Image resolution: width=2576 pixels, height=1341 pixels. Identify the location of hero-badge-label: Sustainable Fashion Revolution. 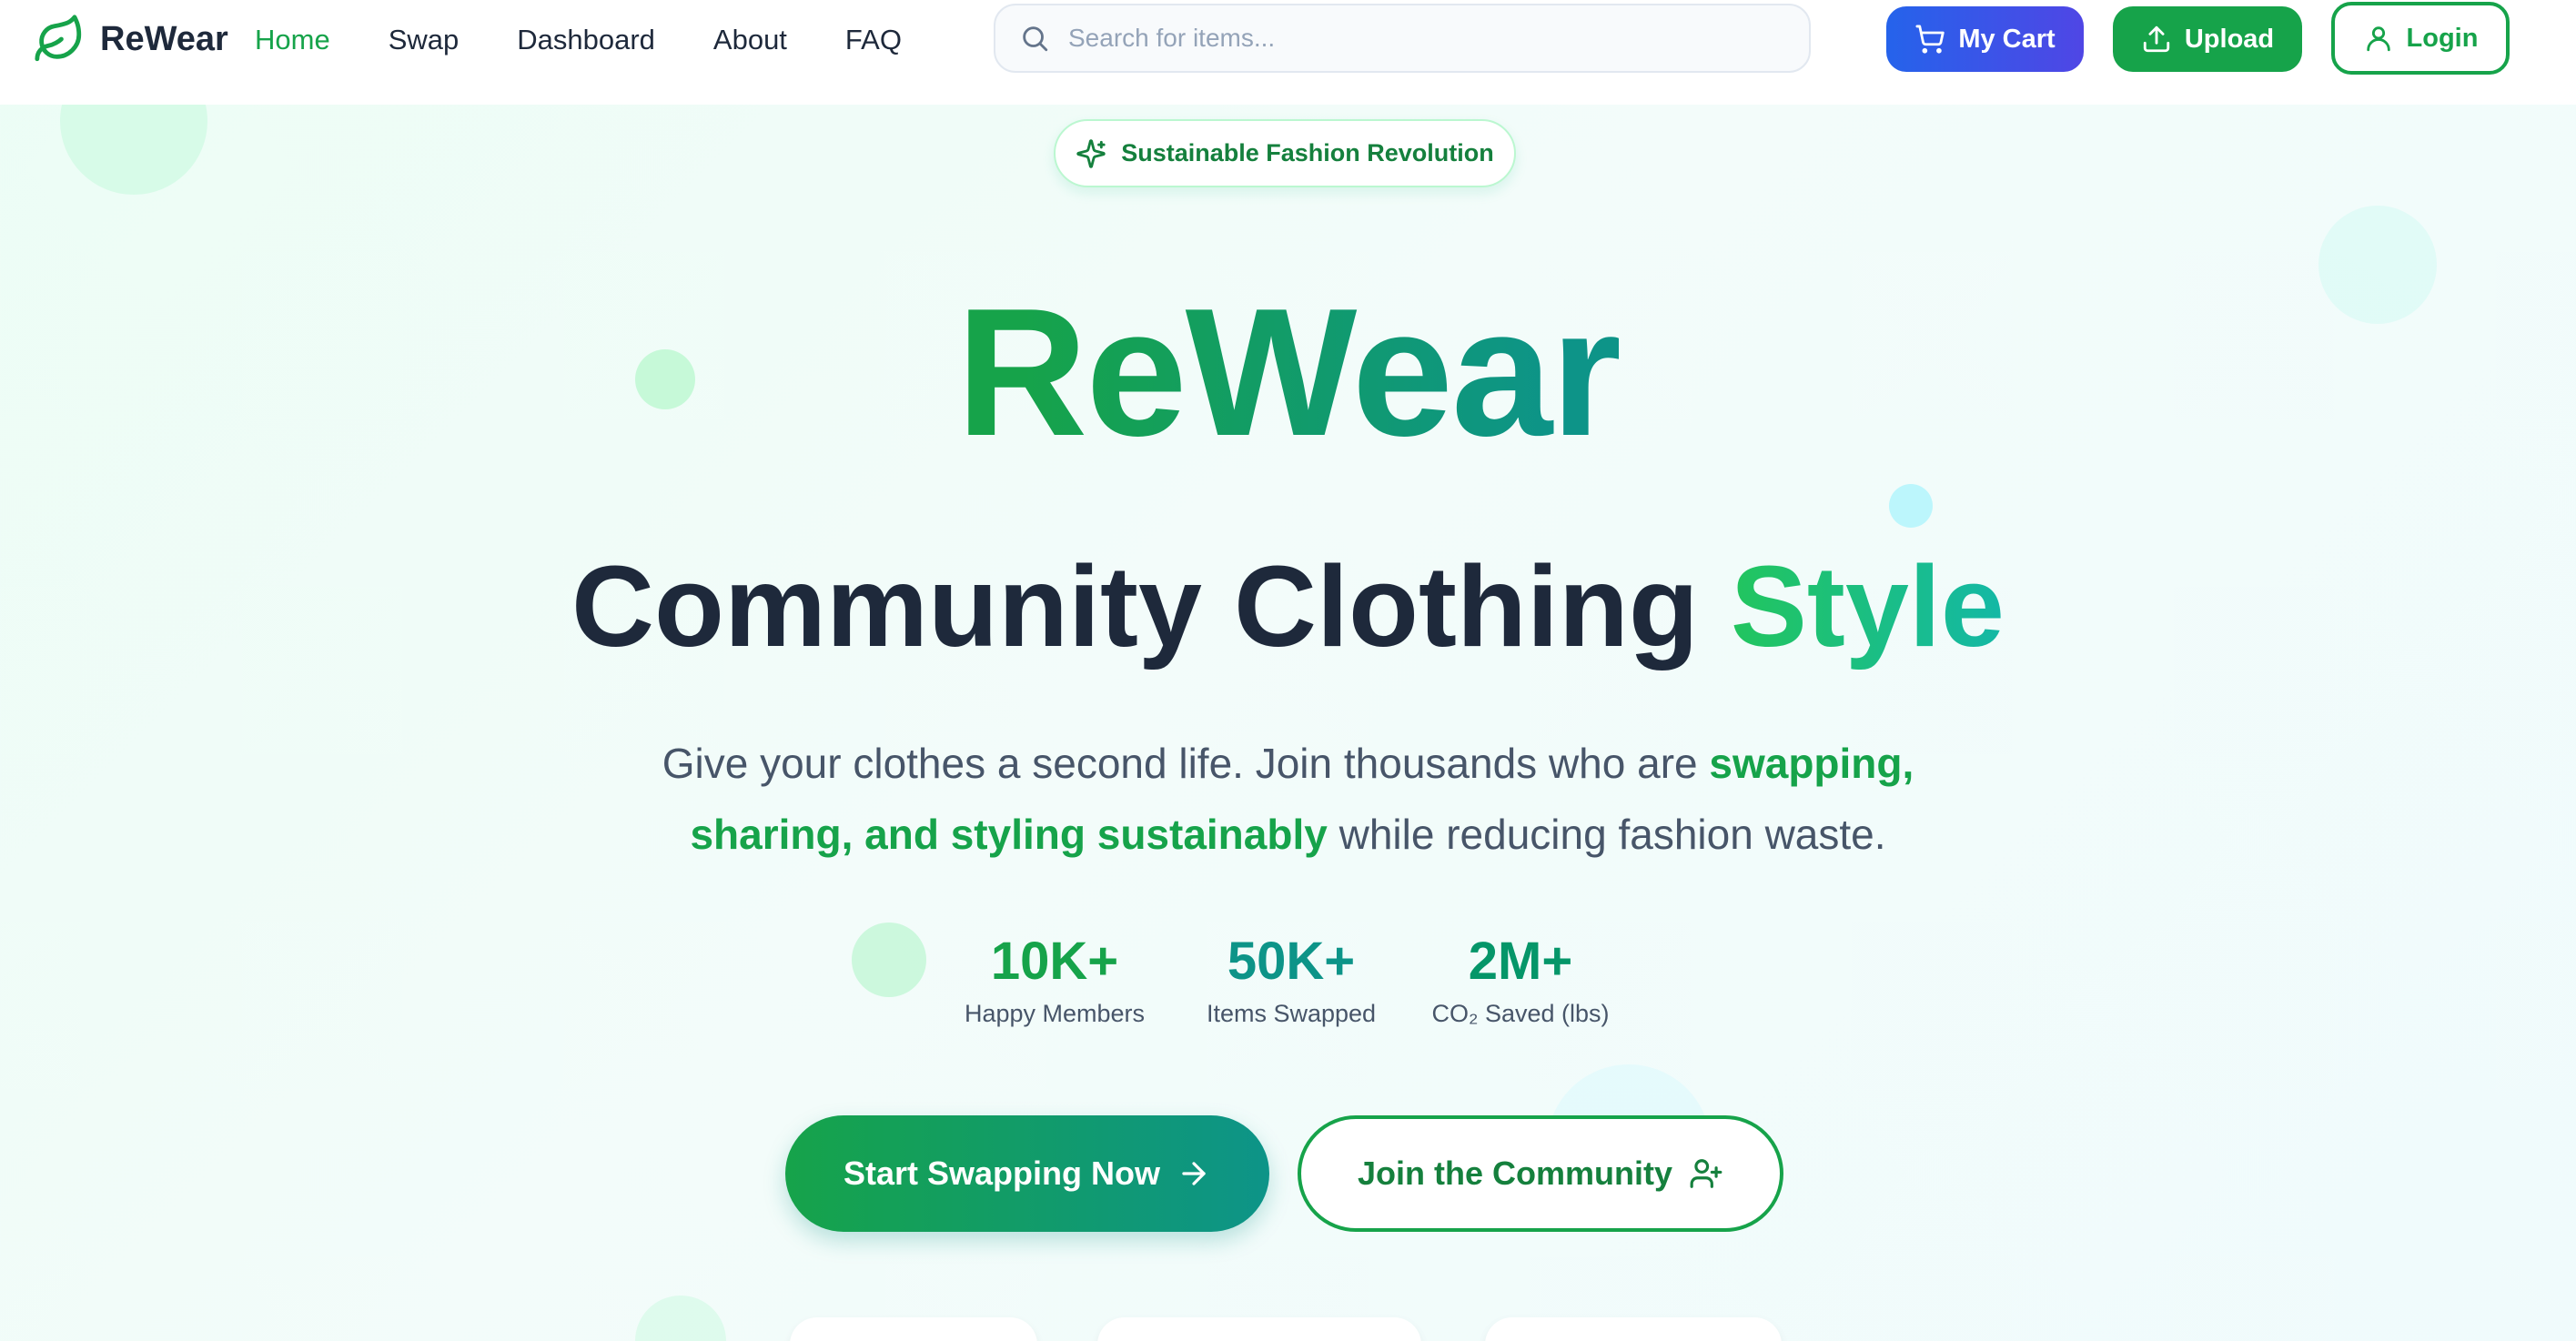
(1307, 152).